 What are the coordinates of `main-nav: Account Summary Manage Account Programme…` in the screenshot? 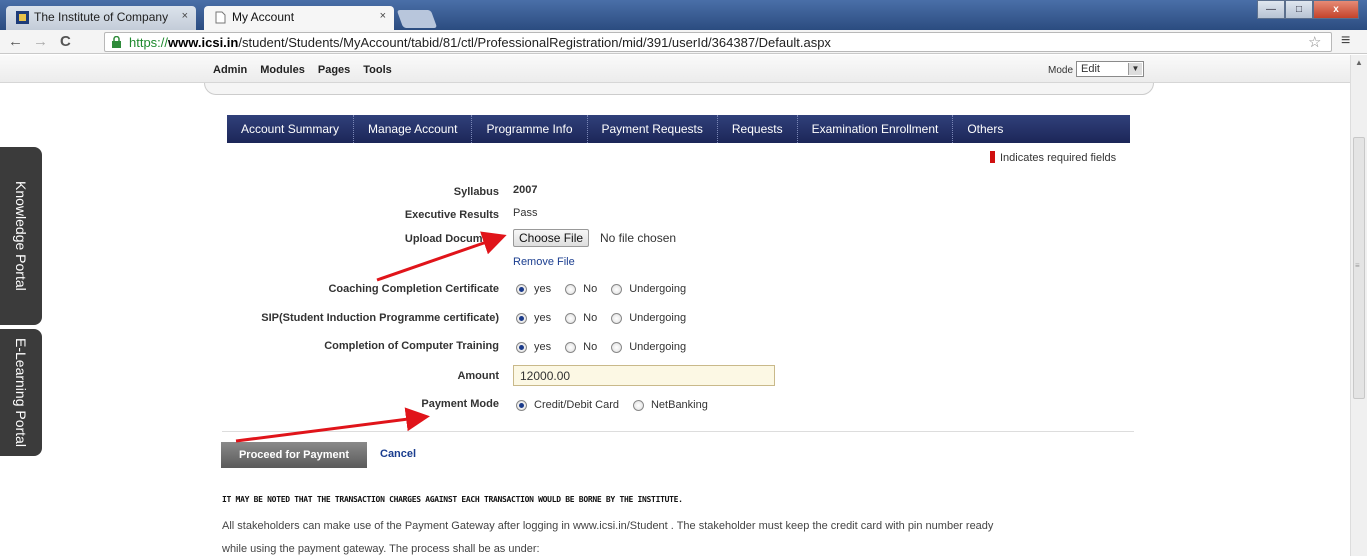 It's located at (678, 129).